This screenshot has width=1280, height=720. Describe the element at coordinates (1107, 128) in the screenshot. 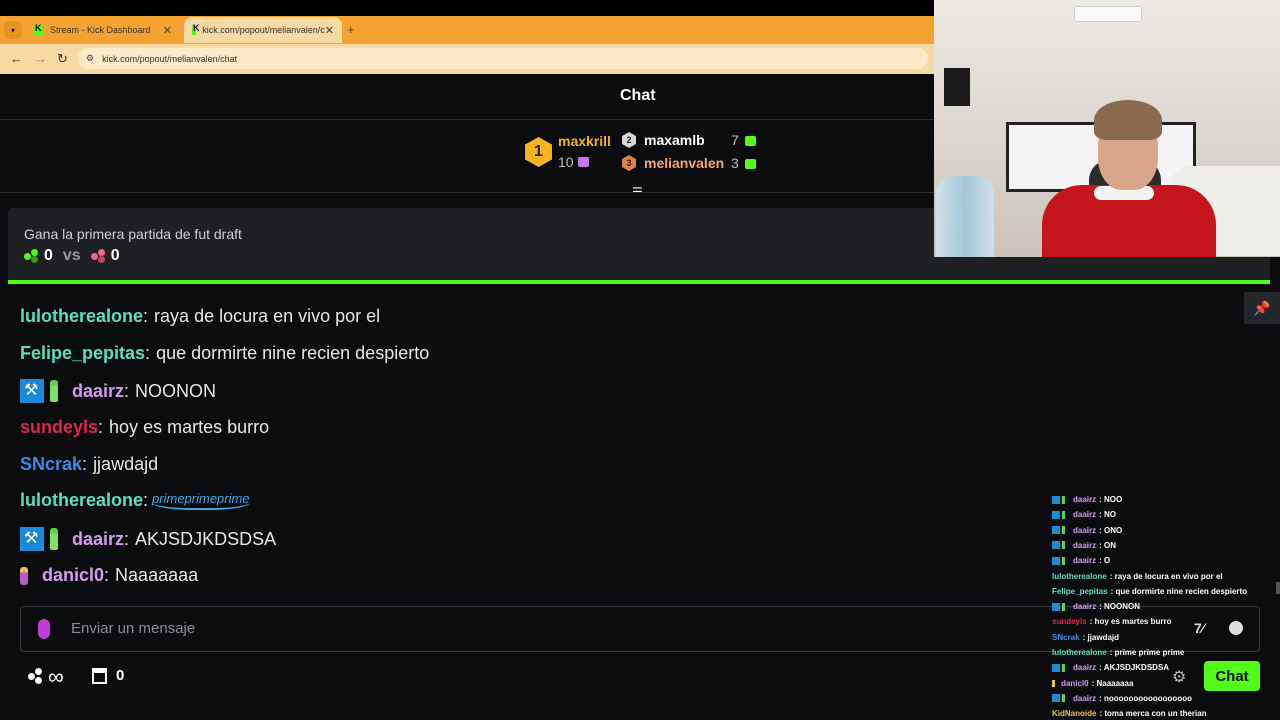

I see `webcam-feed` at that location.